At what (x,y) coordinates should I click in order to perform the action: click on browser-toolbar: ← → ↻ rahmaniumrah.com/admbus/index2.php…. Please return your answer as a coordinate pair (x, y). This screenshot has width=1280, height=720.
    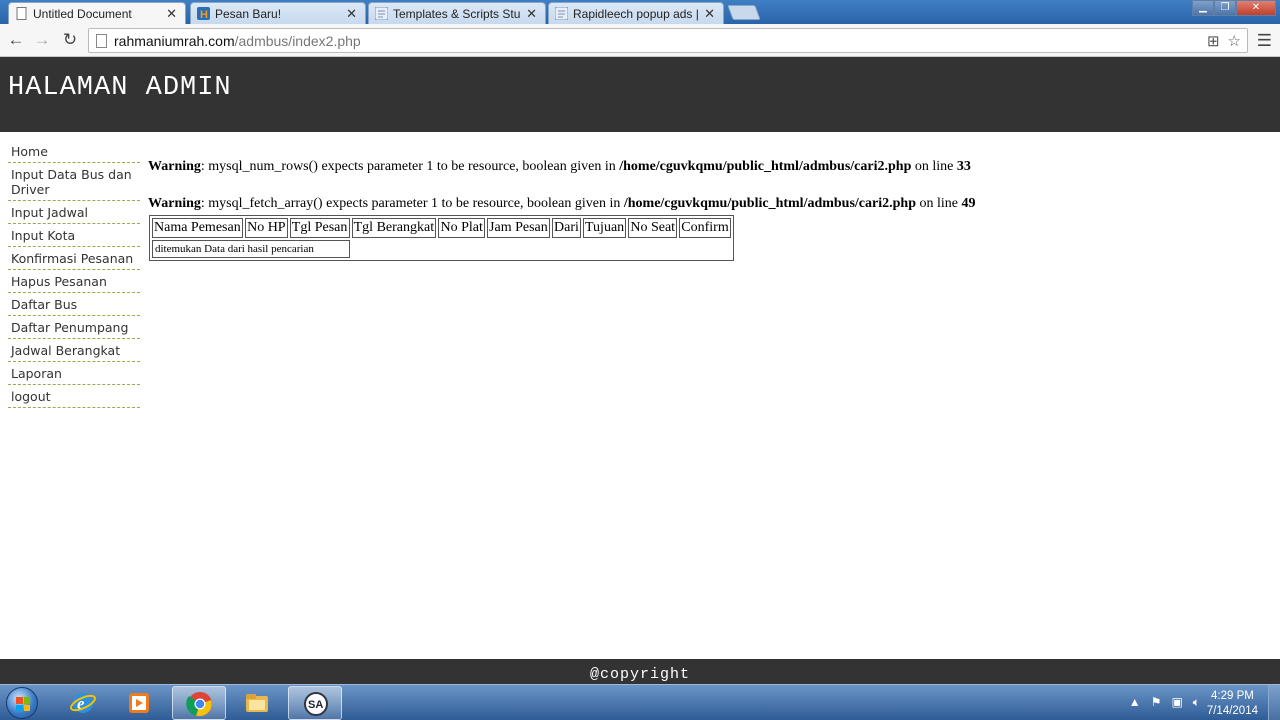
    Looking at the image, I should click on (640, 40).